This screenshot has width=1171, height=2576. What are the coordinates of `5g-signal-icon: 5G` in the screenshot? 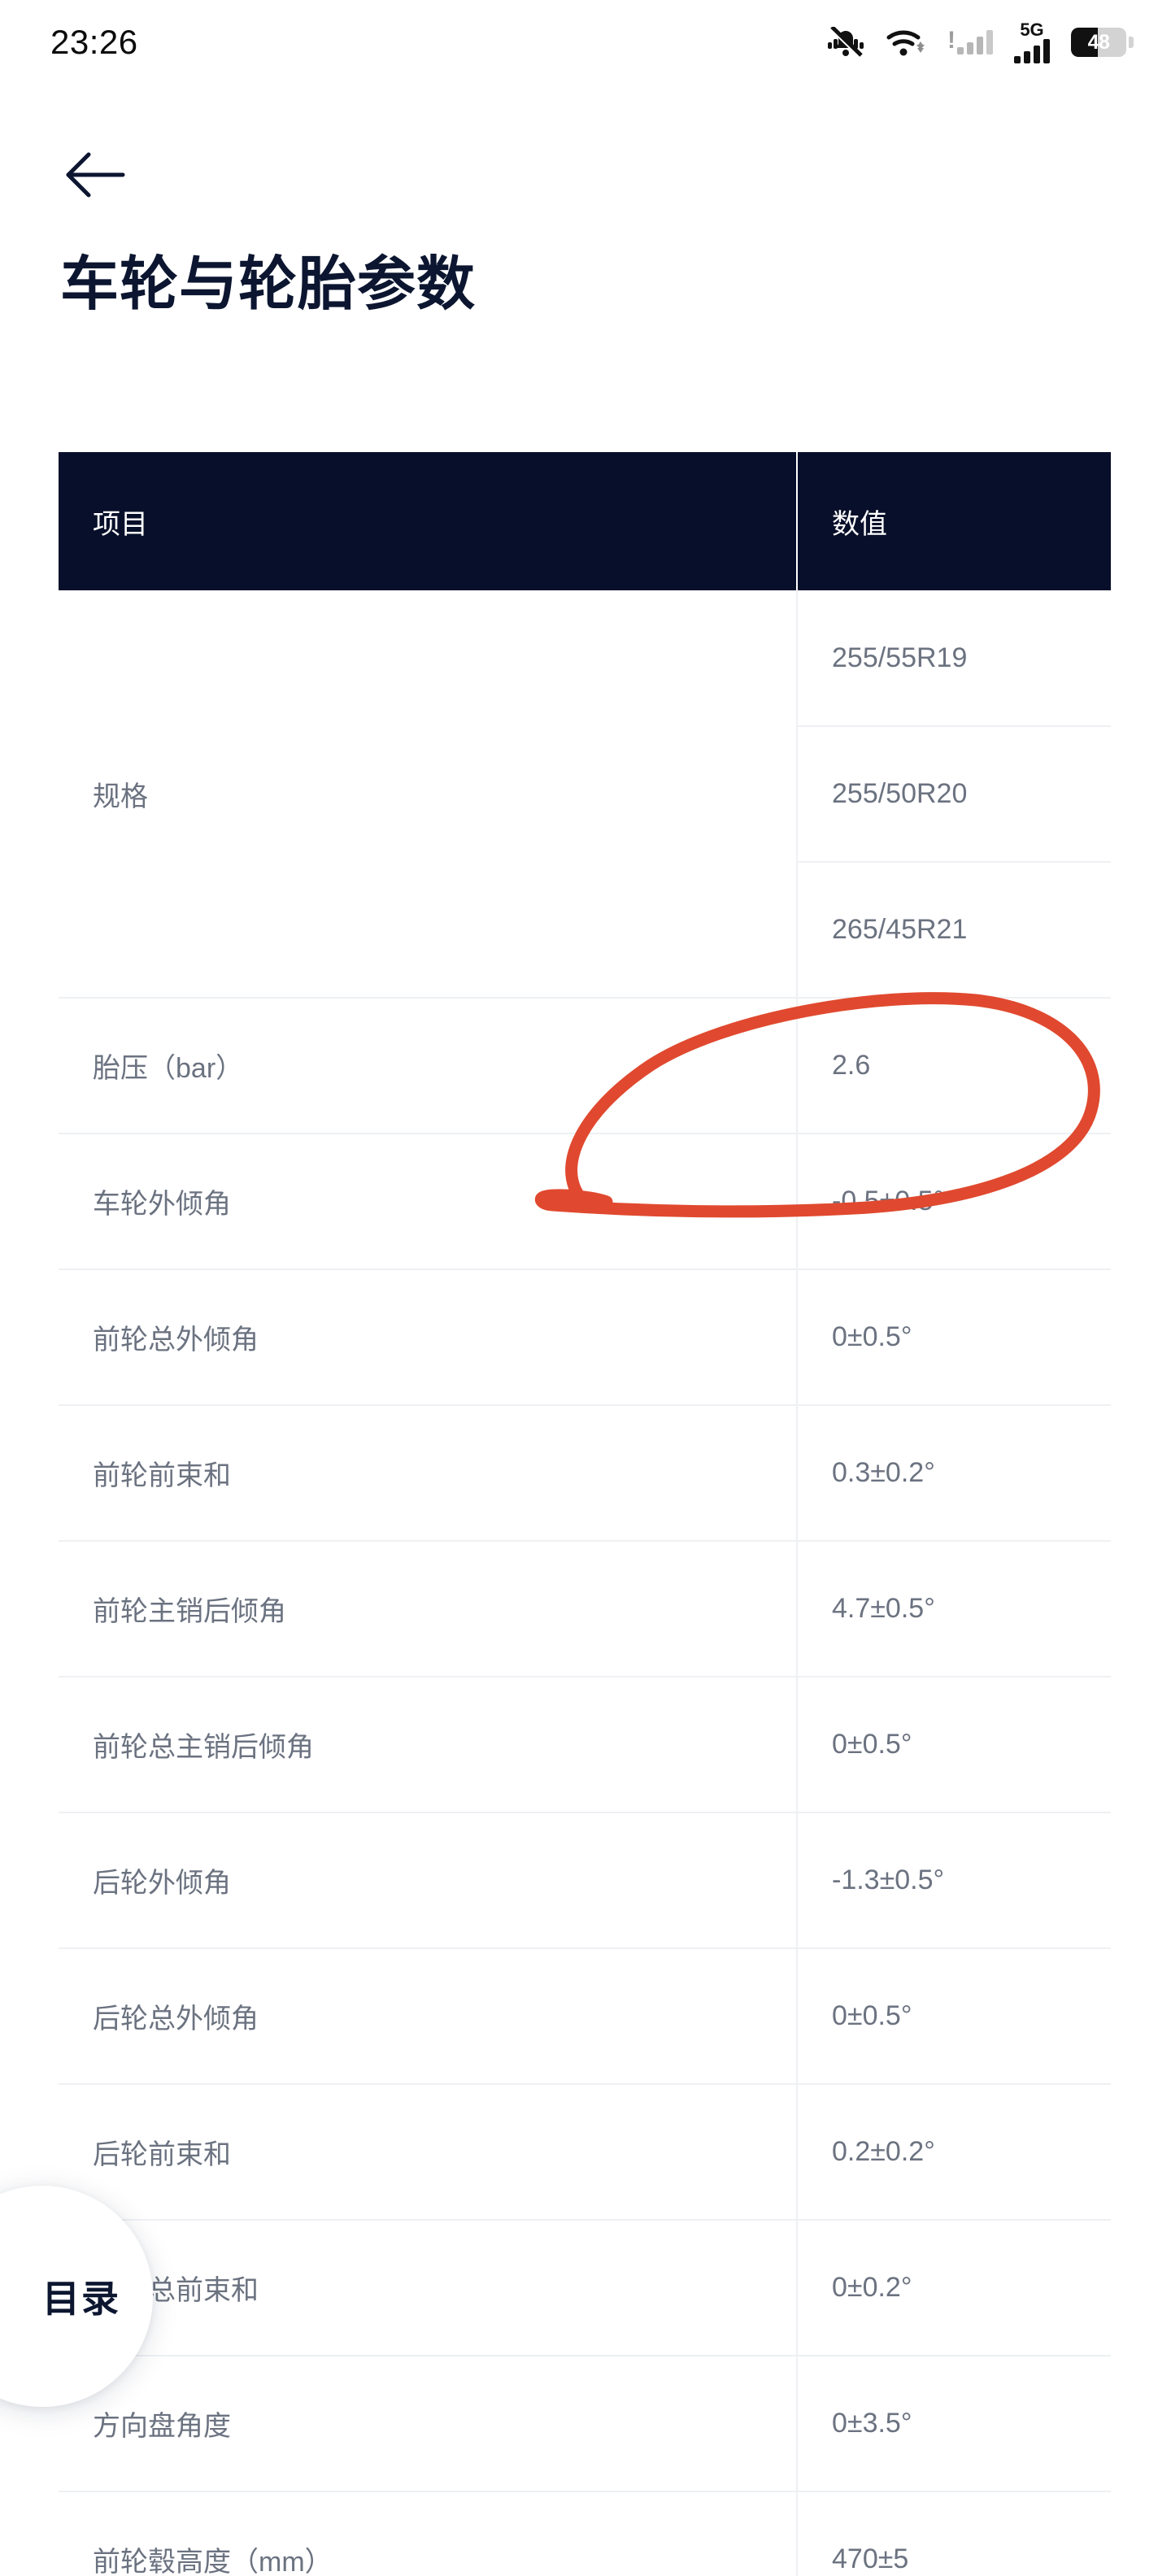 It's located at (1032, 41).